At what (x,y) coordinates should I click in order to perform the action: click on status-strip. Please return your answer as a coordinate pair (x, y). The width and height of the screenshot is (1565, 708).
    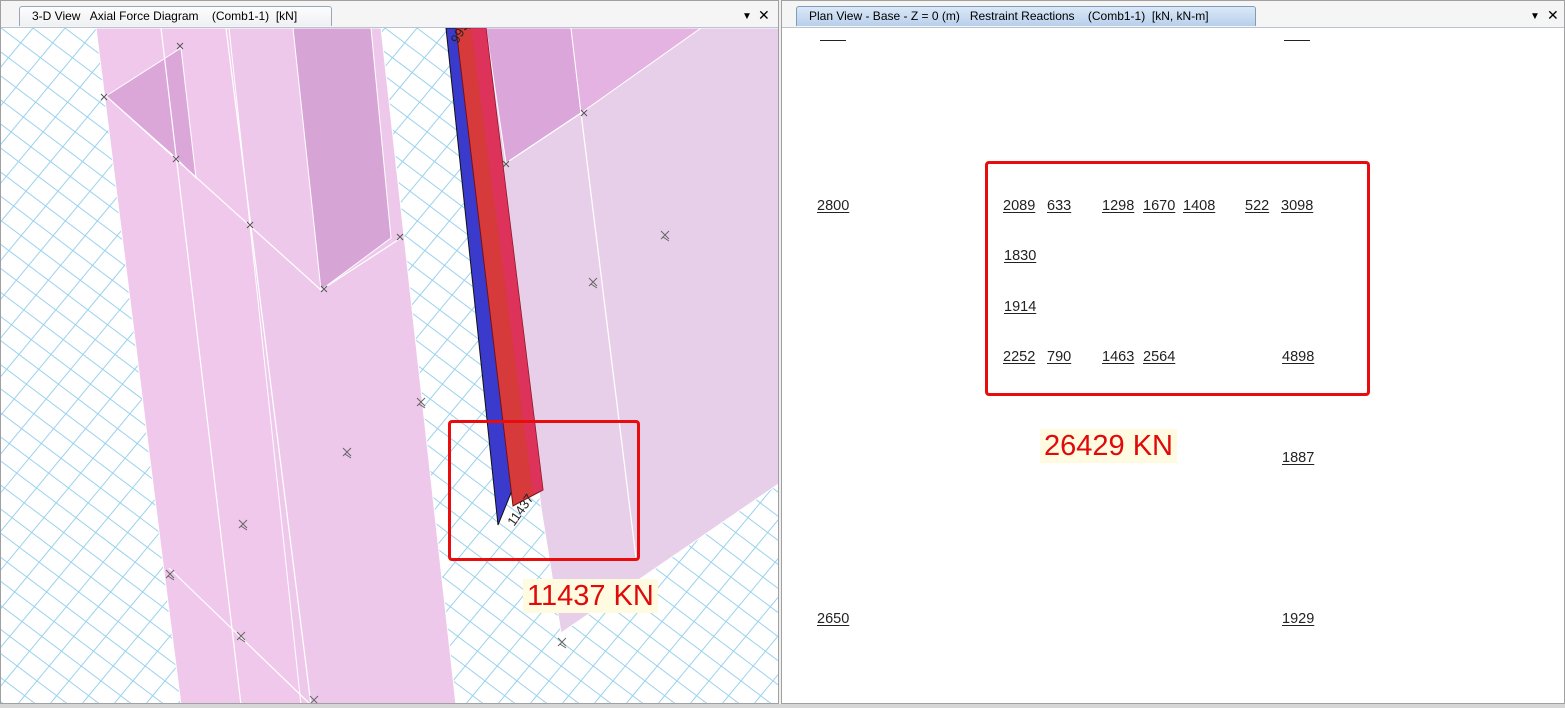
    Looking at the image, I should click on (782, 706).